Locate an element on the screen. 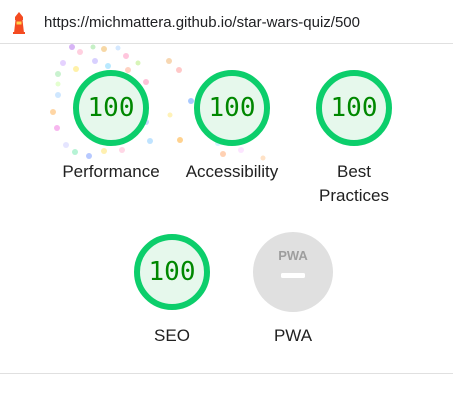 This screenshot has width=453, height=407. gauge-label: Accessibility is located at coordinates (232, 171).